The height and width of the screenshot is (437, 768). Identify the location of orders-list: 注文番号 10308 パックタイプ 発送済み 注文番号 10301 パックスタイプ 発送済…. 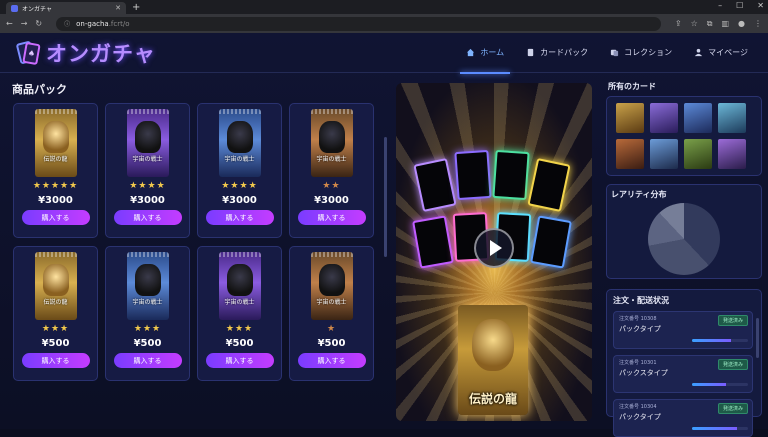
(683, 374).